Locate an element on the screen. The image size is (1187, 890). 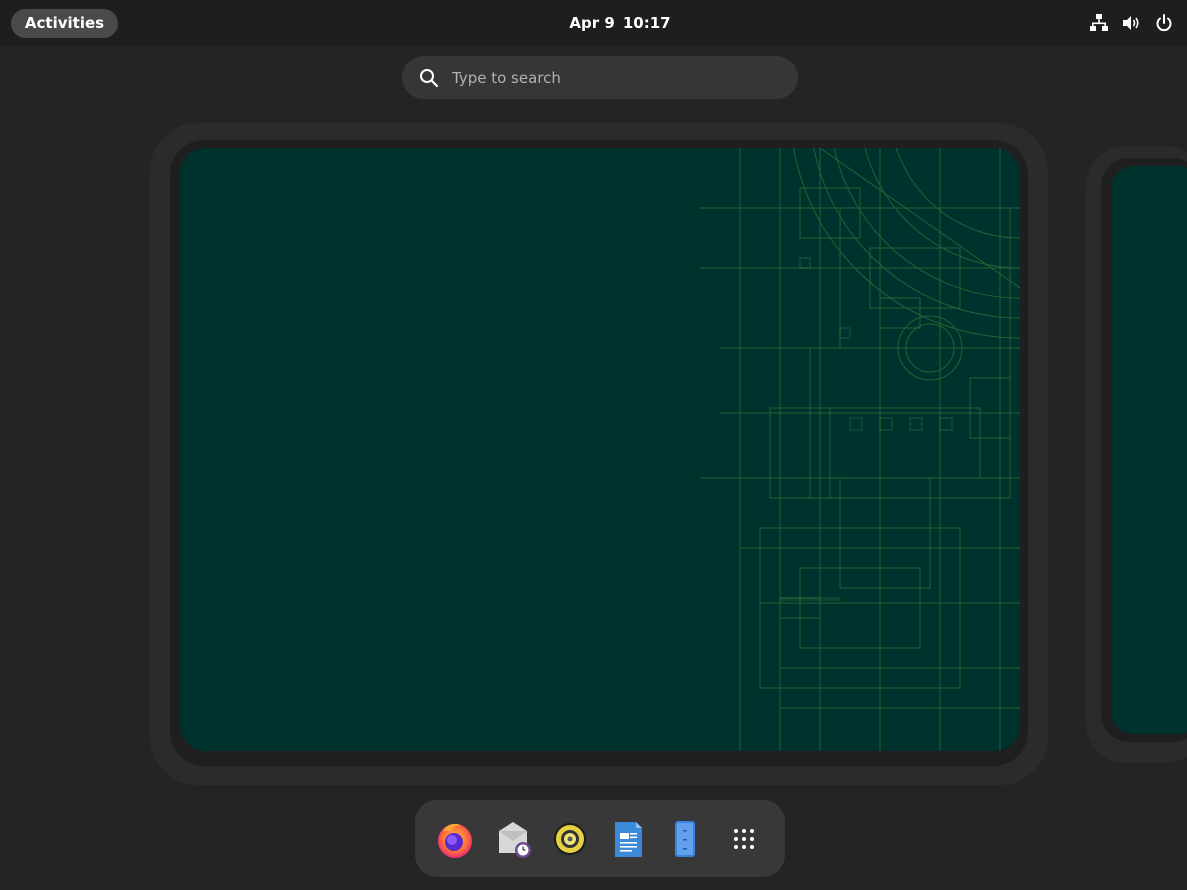
time-label: 10:17 is located at coordinates (646, 23).